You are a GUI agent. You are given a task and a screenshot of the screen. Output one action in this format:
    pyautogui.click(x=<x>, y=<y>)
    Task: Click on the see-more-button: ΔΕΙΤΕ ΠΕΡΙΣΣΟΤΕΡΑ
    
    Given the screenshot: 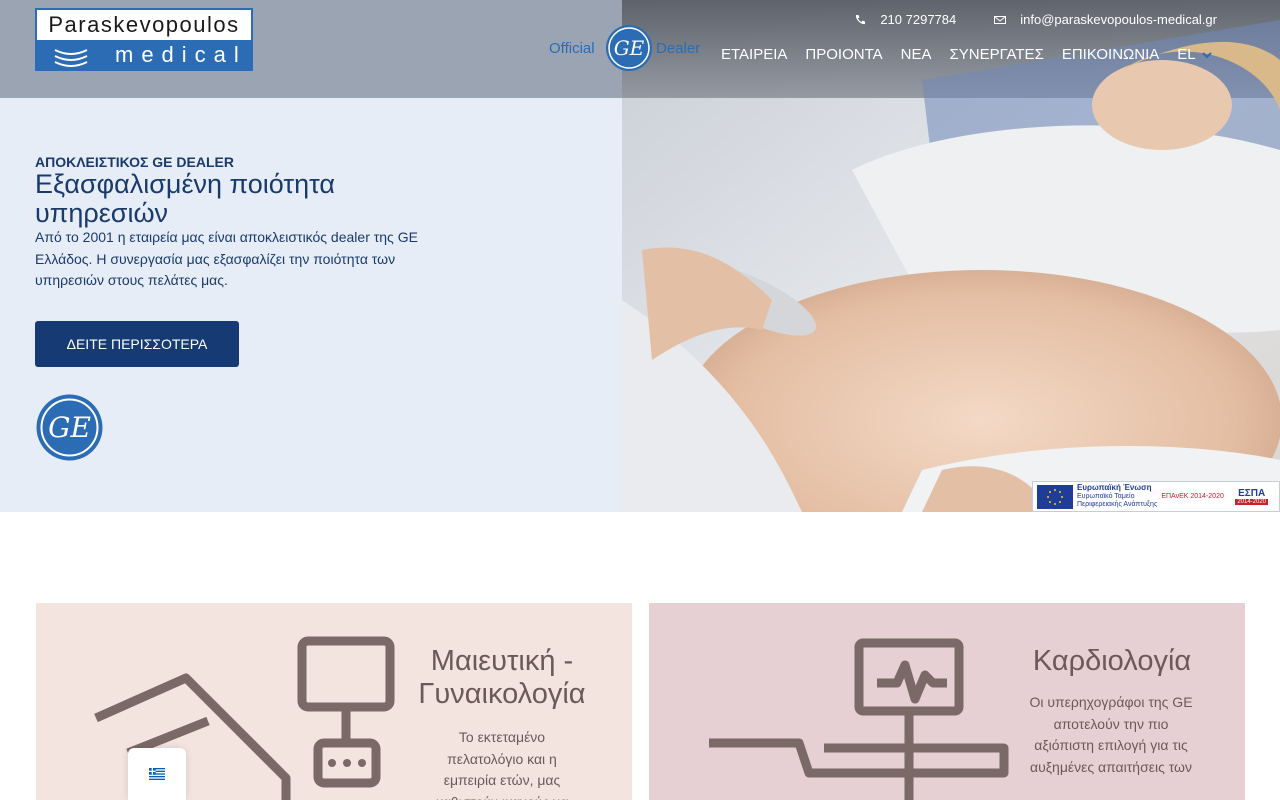 What is the action you would take?
    pyautogui.click(x=137, y=344)
    